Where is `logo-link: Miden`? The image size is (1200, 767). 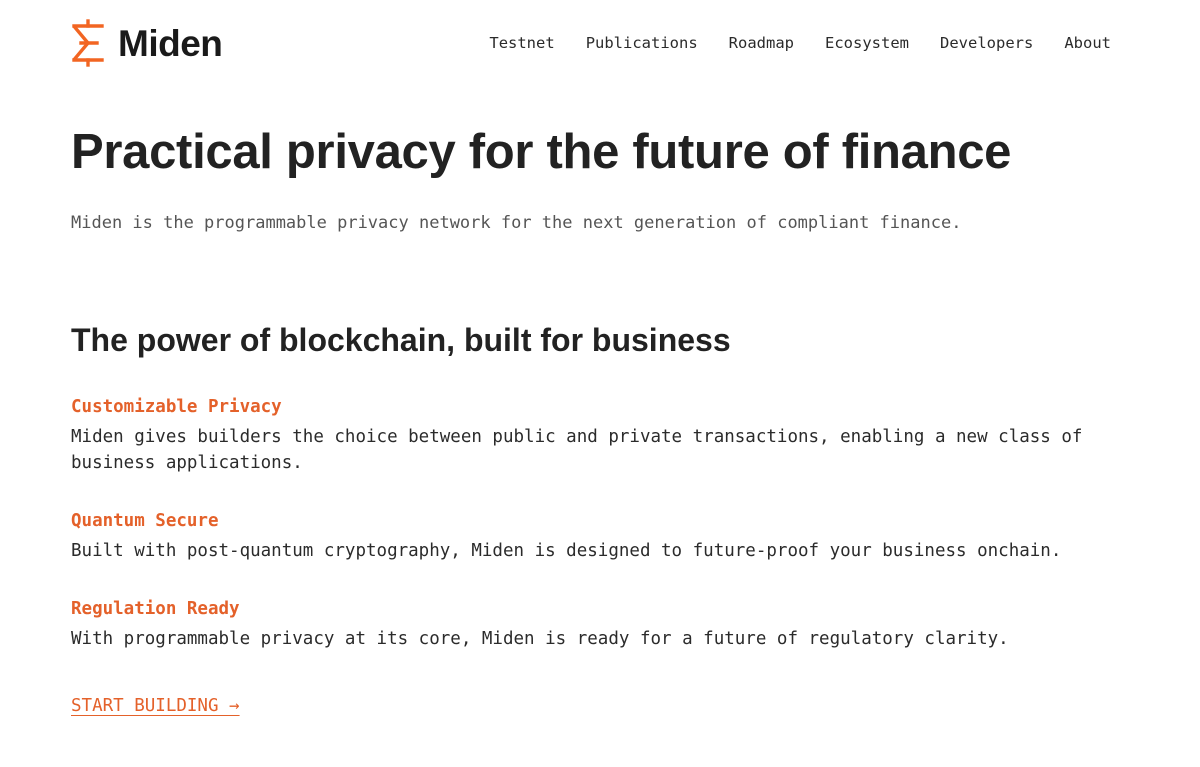
logo-link: Miden is located at coordinates (147, 43).